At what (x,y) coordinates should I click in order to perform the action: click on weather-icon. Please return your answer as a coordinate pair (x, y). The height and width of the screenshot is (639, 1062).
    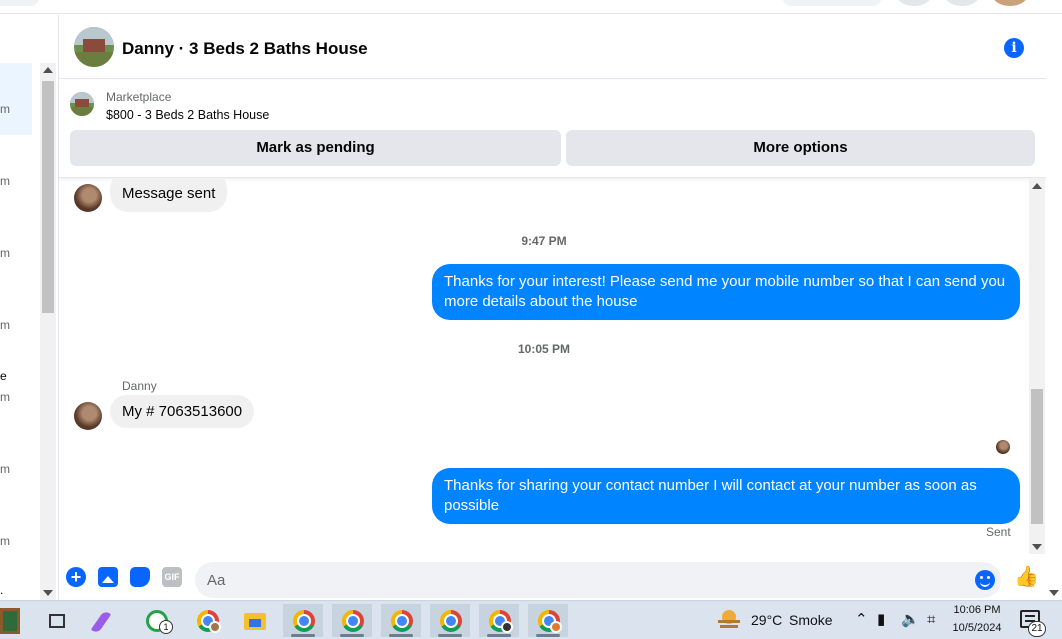
    Looking at the image, I should click on (729, 620).